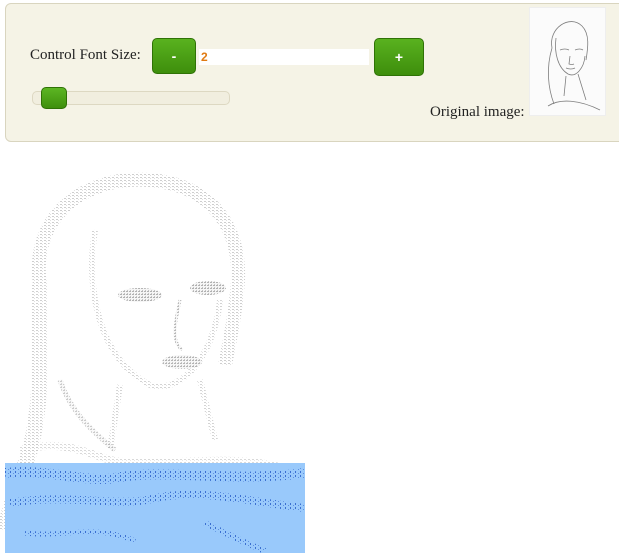  What do you see at coordinates (54, 98) in the screenshot?
I see `font-size-slider-handle` at bounding box center [54, 98].